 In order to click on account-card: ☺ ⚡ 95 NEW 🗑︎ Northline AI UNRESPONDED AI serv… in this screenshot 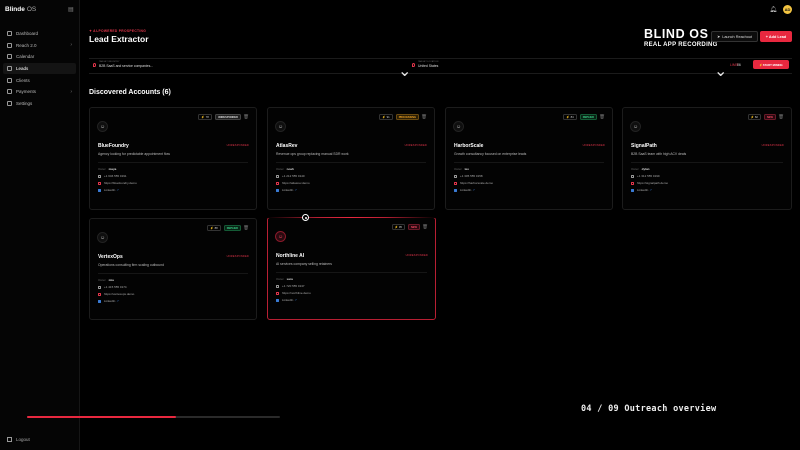, I will do `click(351, 268)`.